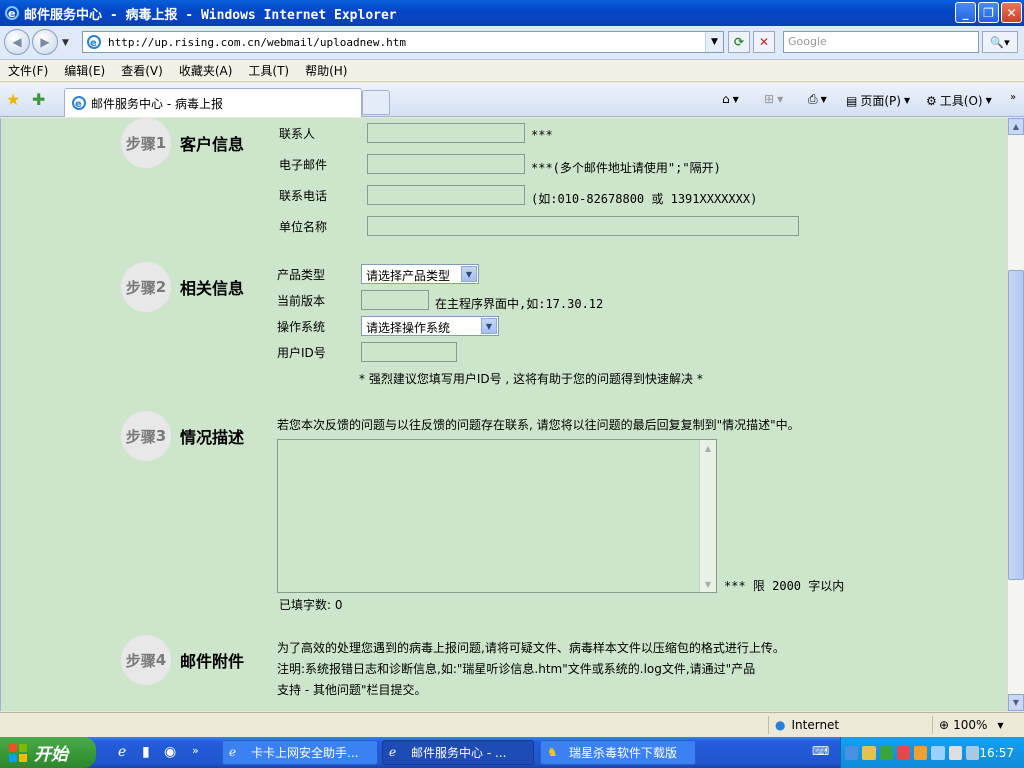 The height and width of the screenshot is (768, 1024). Describe the element at coordinates (301, 275) in the screenshot. I see `product-type-label: 产品类型` at that location.